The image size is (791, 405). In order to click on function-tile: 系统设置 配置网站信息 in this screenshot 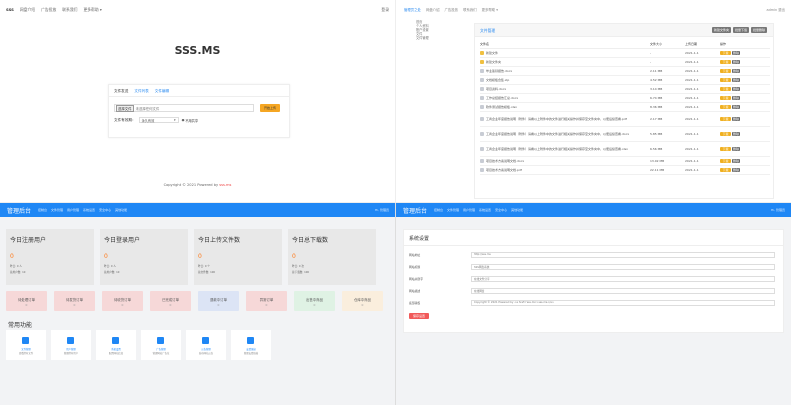, I will do `click(116, 345)`.